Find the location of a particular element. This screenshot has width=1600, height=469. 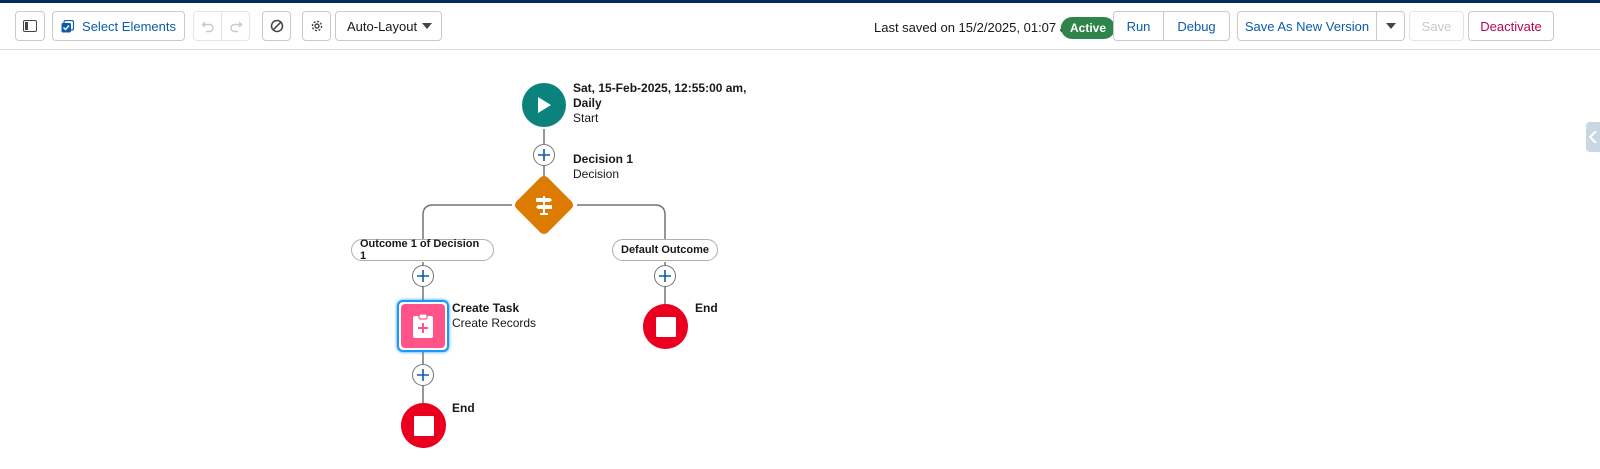

side-panel-handle is located at coordinates (1593, 137).